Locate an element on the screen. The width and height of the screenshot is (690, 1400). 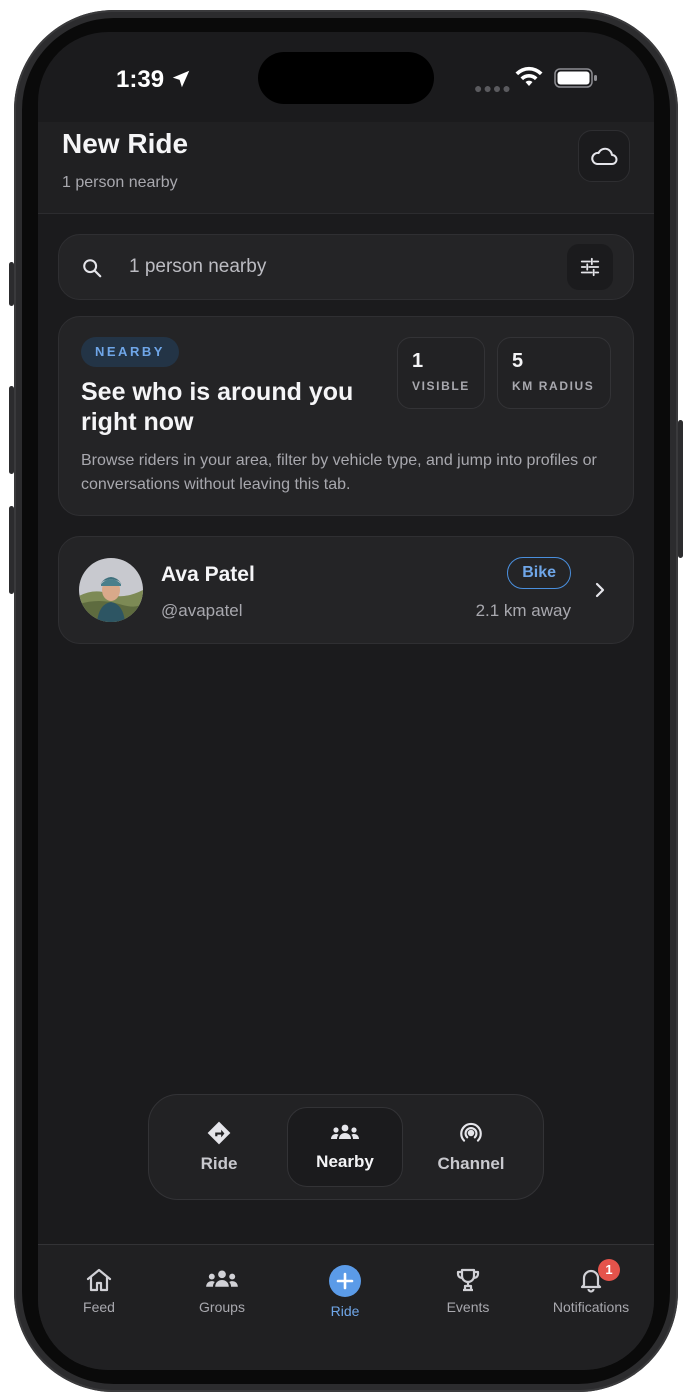
notification-count-badge: 1 is located at coordinates (609, 1270).